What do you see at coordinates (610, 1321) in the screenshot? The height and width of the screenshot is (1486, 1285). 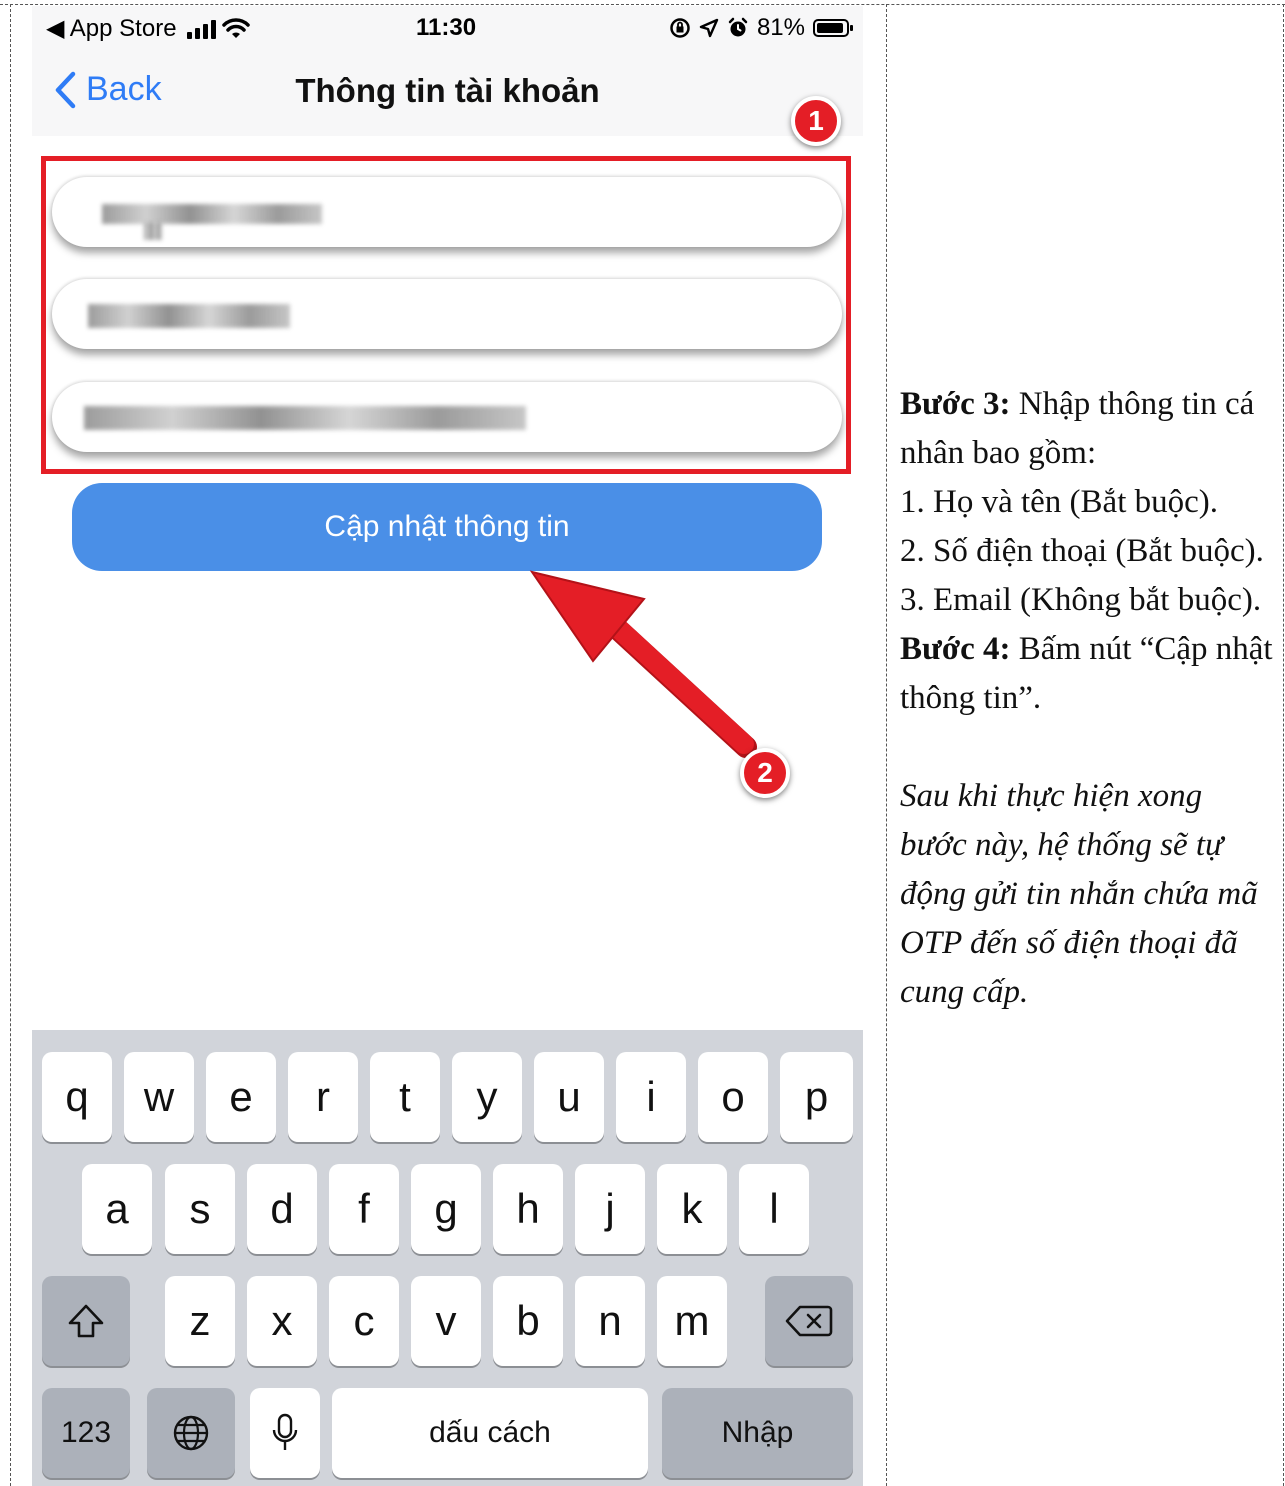 I see `key-n: n` at bounding box center [610, 1321].